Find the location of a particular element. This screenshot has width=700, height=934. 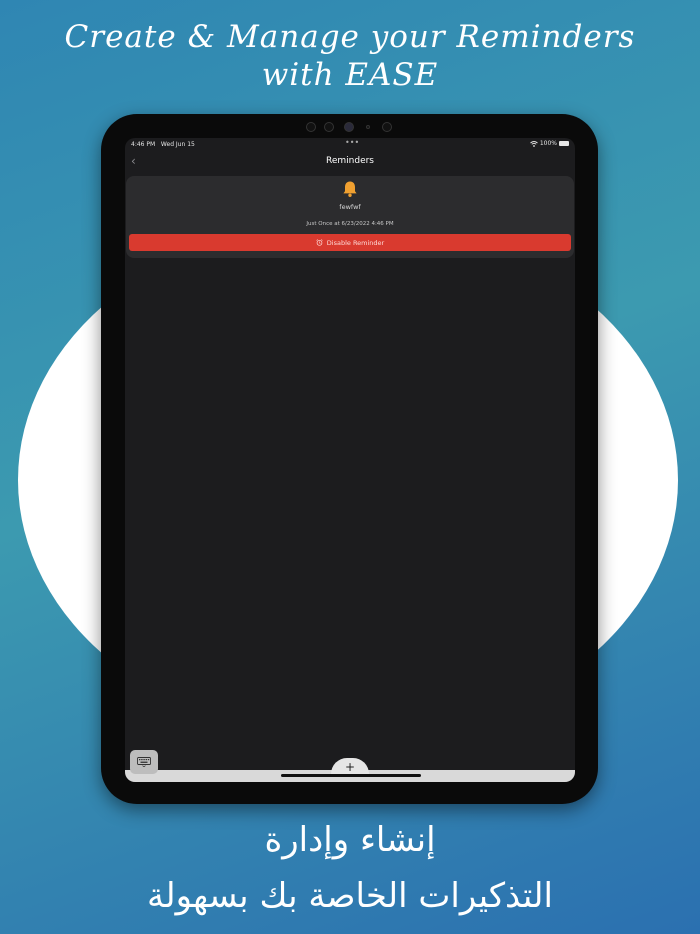

keyboard-button is located at coordinates (144, 762).